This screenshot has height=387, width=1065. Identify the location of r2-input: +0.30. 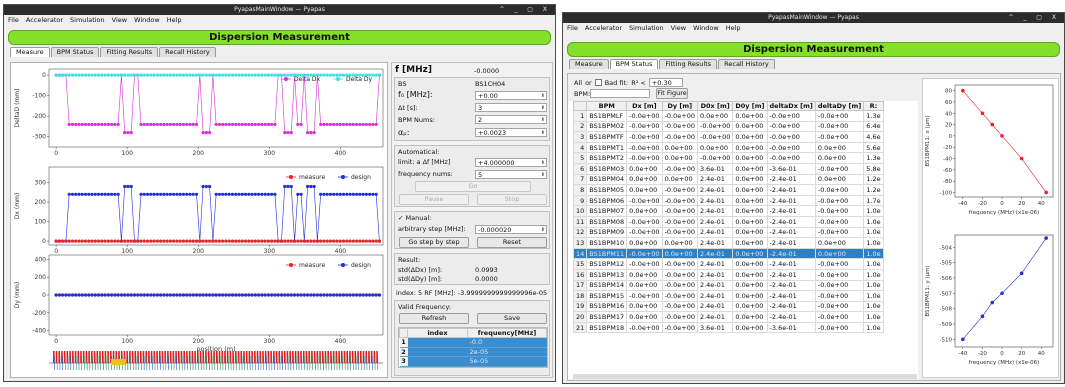
(665, 82).